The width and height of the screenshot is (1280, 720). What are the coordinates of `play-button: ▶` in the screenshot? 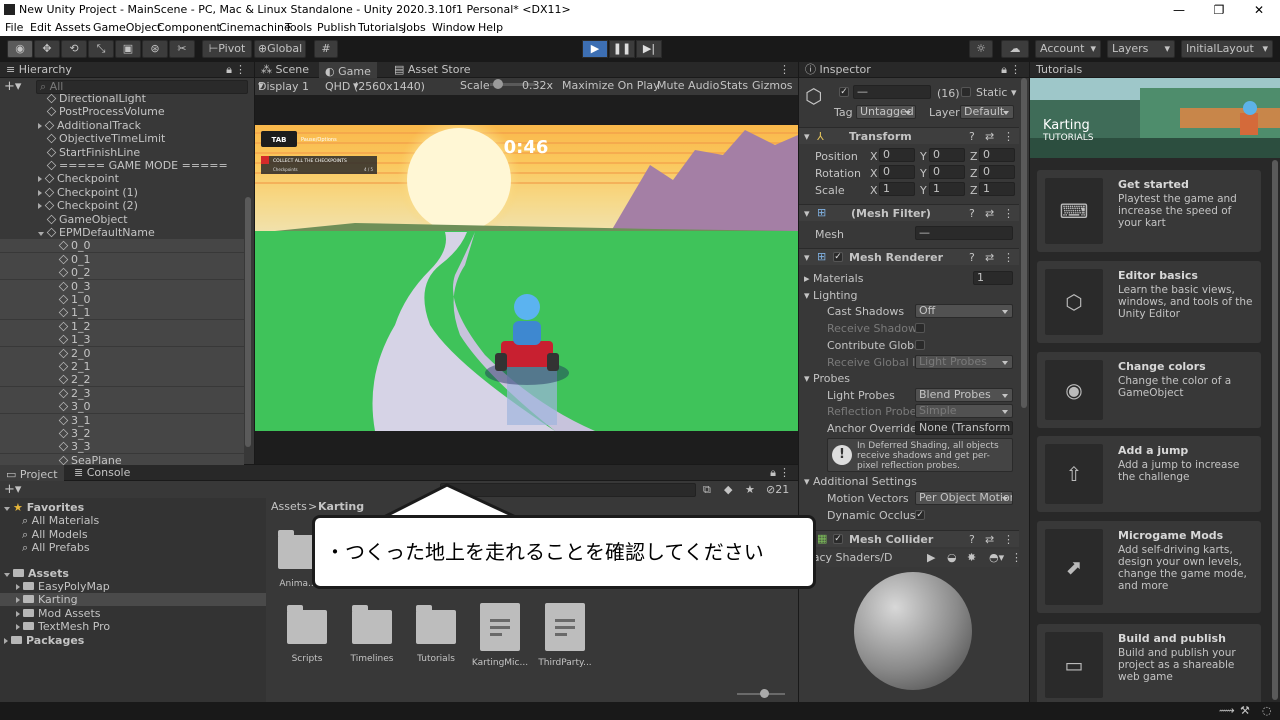 It's located at (595, 49).